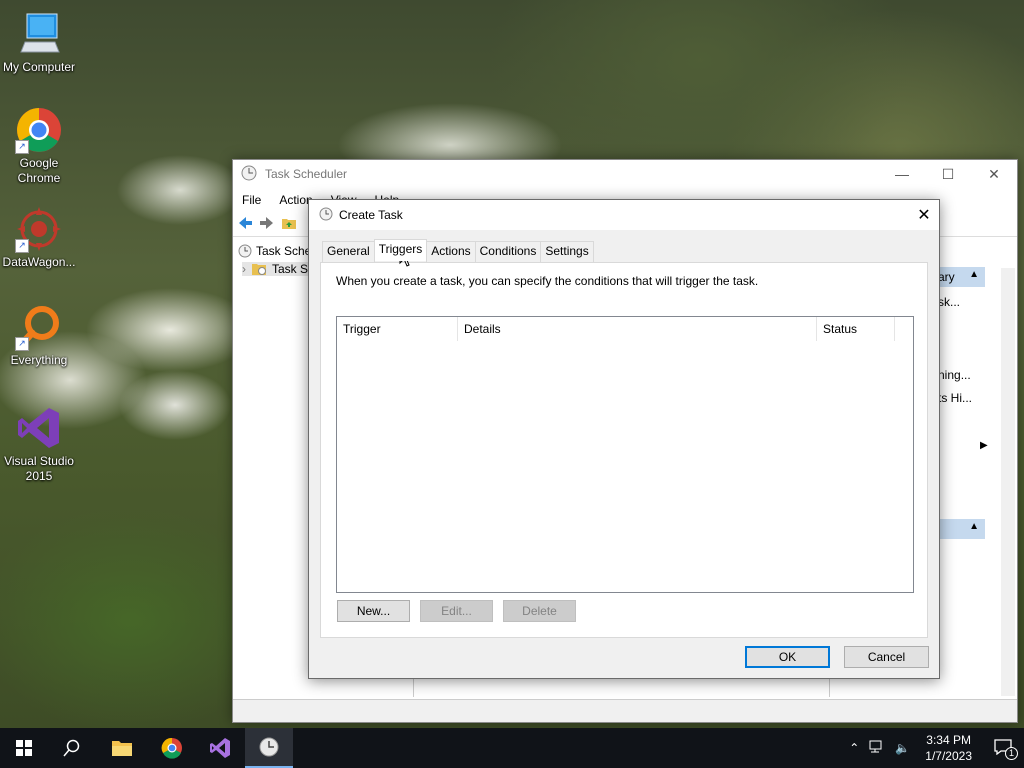 The height and width of the screenshot is (768, 1024). What do you see at coordinates (245, 224) in the screenshot?
I see `back-arrow-icon` at bounding box center [245, 224].